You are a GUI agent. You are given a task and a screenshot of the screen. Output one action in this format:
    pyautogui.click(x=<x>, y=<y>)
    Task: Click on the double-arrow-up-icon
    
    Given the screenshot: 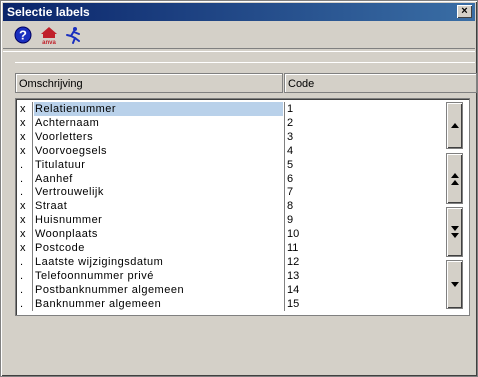 What is the action you would take?
    pyautogui.click(x=454, y=178)
    